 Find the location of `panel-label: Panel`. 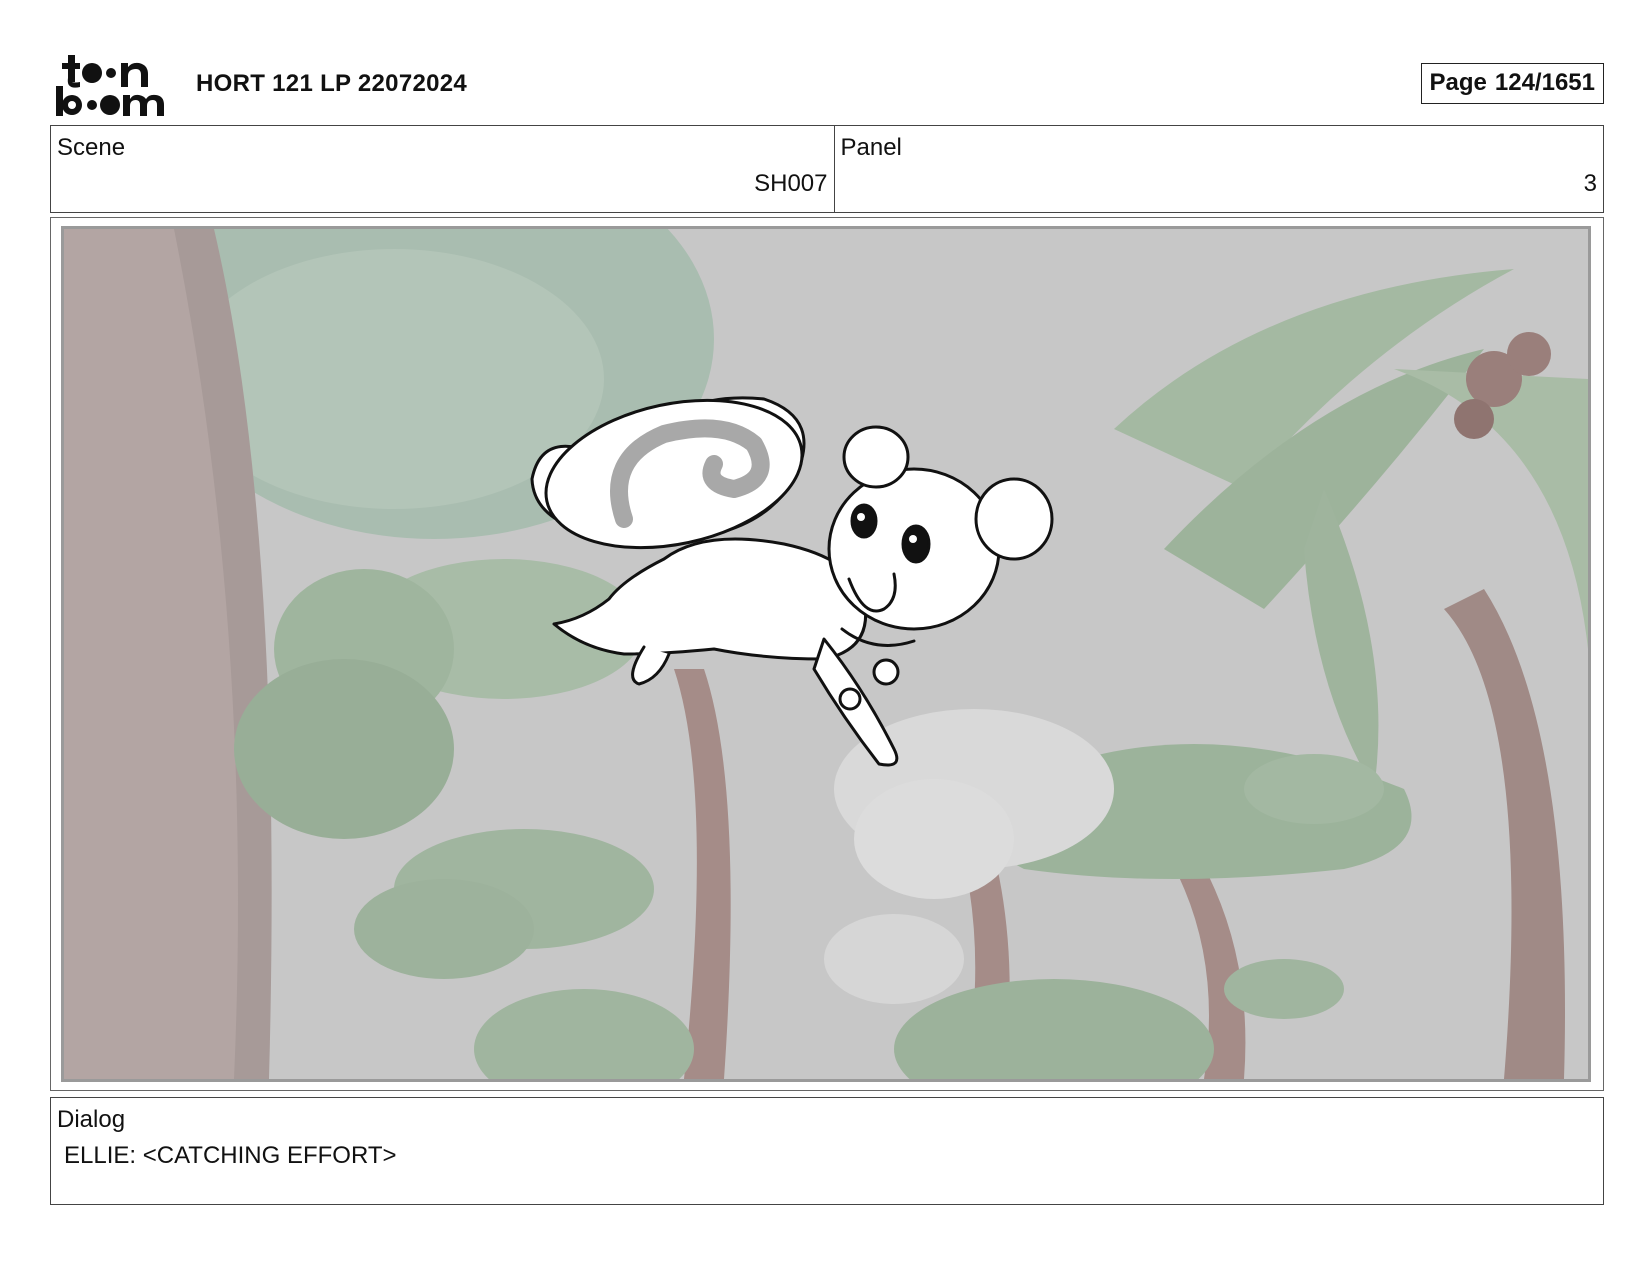

panel-label: Panel is located at coordinates (871, 147).